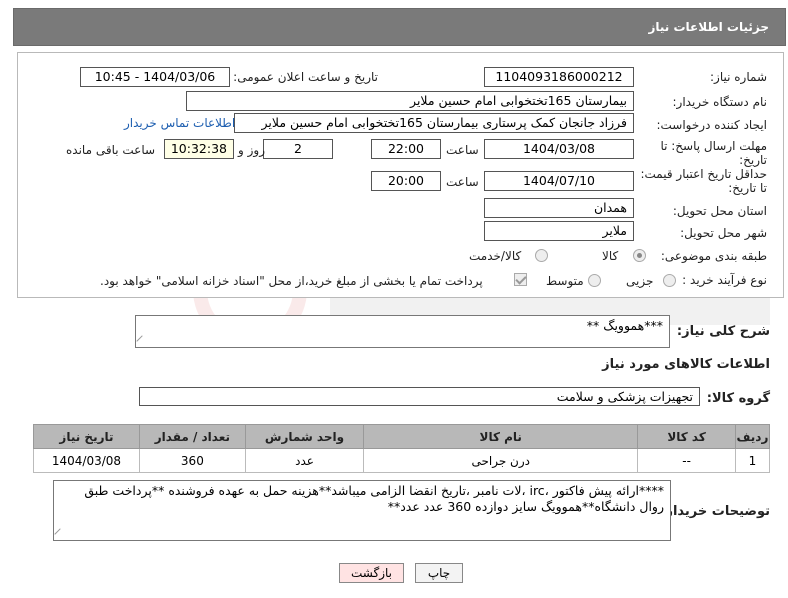 This screenshot has height=598, width=788. I want to click on cell-date: 1404/03/08, so click(86, 460).